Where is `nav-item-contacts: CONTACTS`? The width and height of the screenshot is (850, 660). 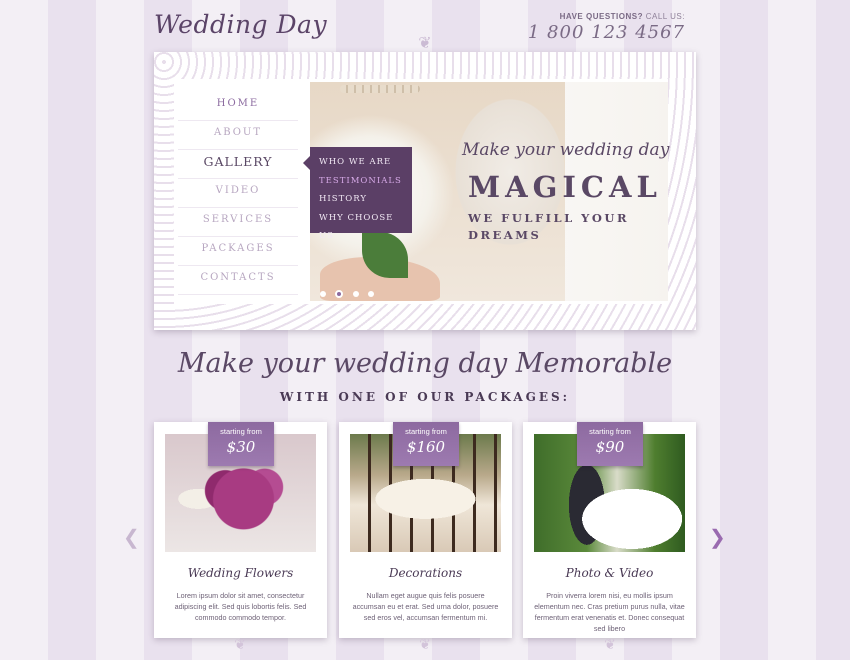 nav-item-contacts: CONTACTS is located at coordinates (238, 280).